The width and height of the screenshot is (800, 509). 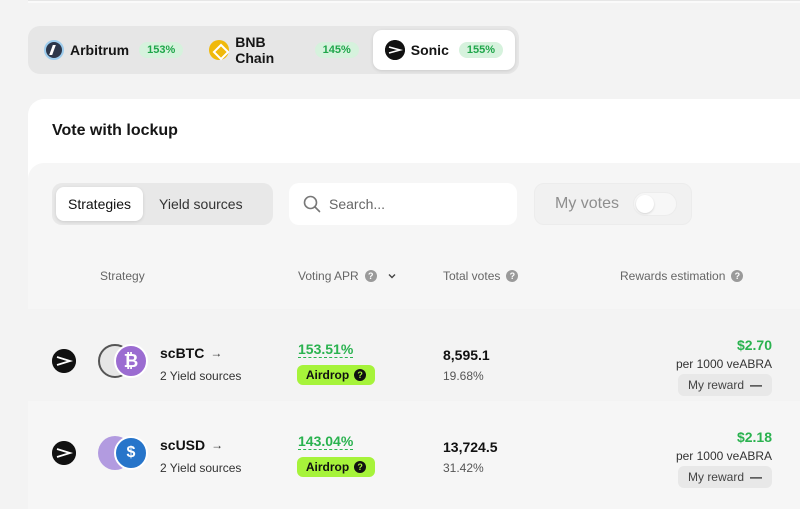 I want to click on reward-estimate: $2.18, so click(x=754, y=437).